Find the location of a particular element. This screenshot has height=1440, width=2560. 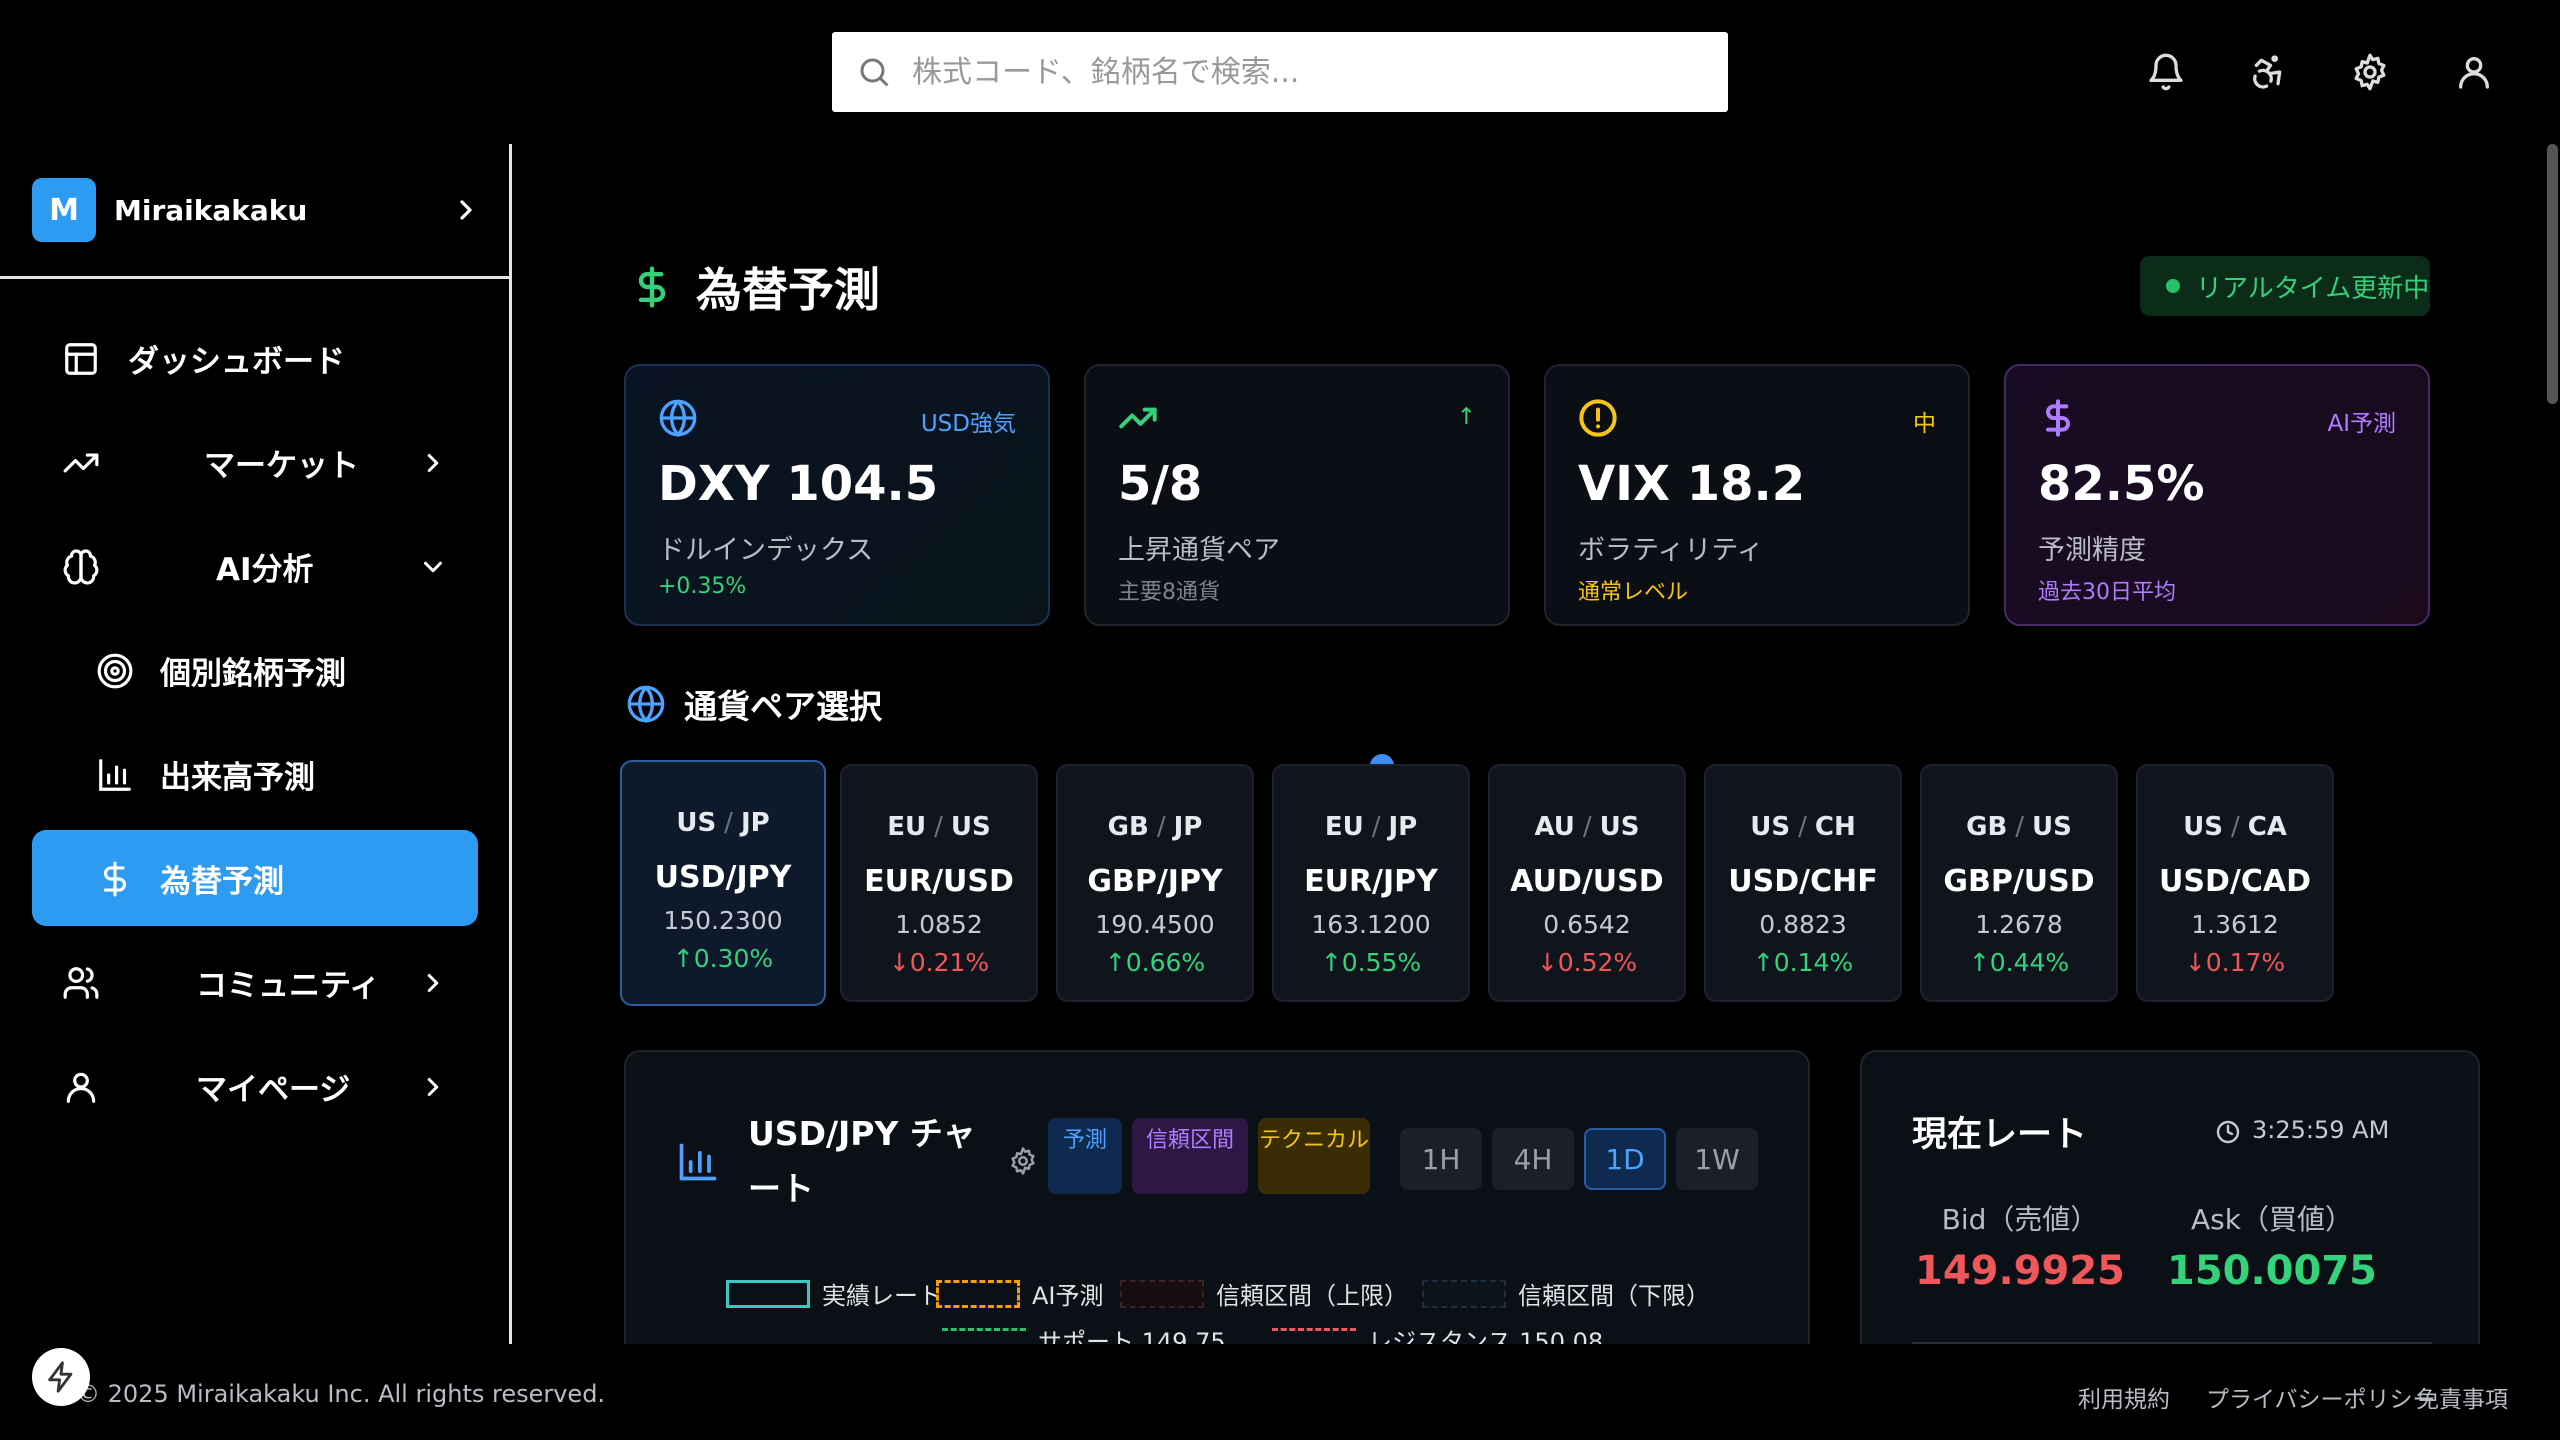

accessibility-icon is located at coordinates (2267, 72).